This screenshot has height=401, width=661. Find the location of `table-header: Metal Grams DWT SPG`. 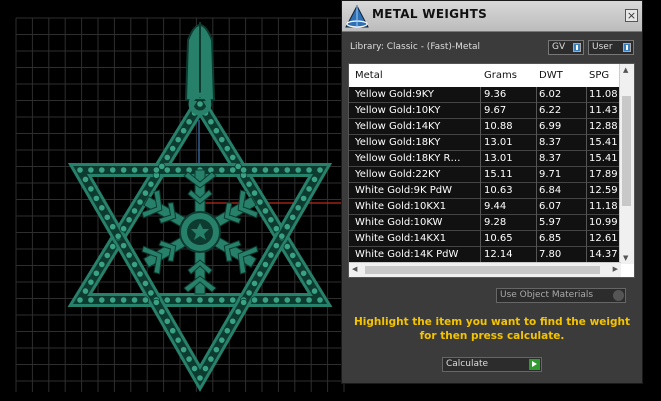

table-header: Metal Grams DWT SPG is located at coordinates (485, 76).